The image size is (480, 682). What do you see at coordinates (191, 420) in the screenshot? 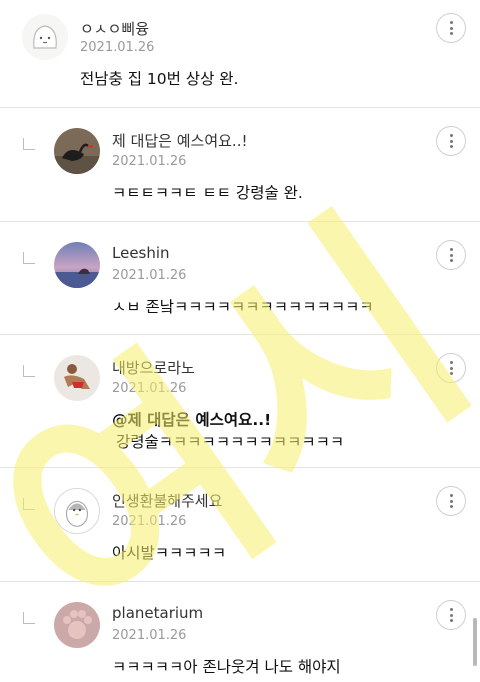
I see `mention-text: @제 대답은 예스여요..!` at bounding box center [191, 420].